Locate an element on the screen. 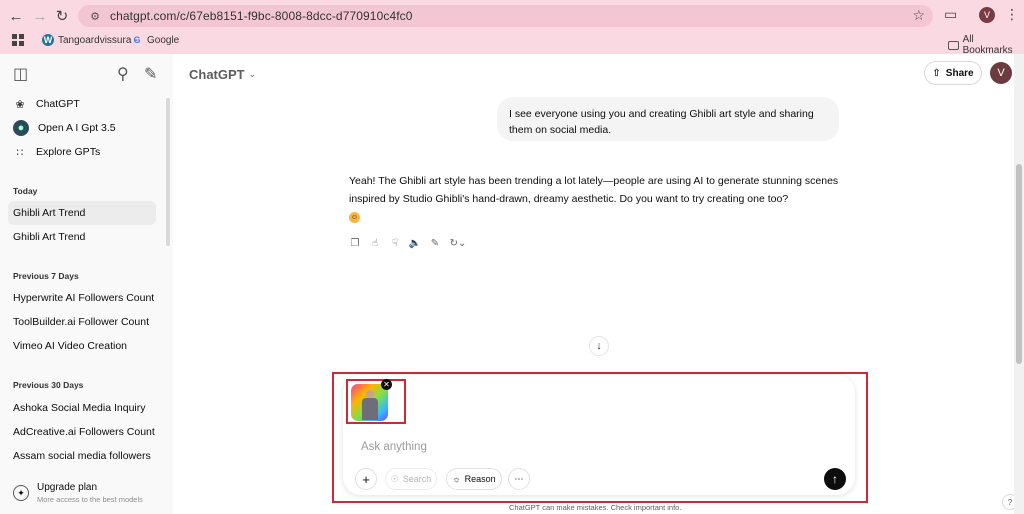 This screenshot has height=514, width=1024. sidebar-item-label: Open A I Gpt 3.5 is located at coordinates (77, 128).